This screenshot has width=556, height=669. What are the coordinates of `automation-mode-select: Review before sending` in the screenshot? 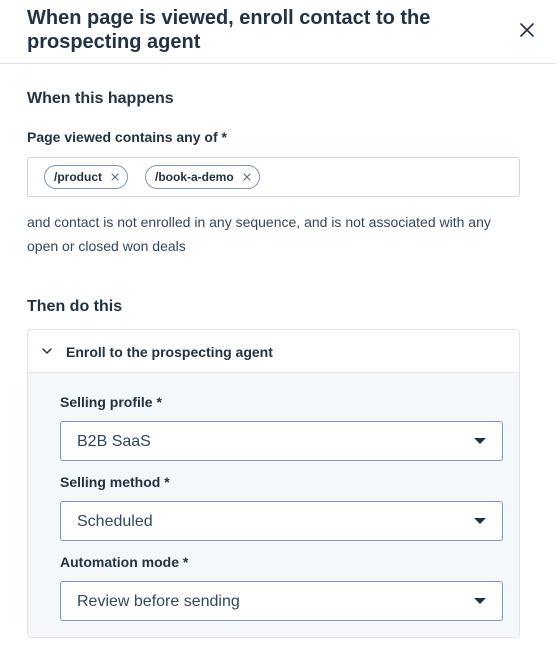 It's located at (281, 601).